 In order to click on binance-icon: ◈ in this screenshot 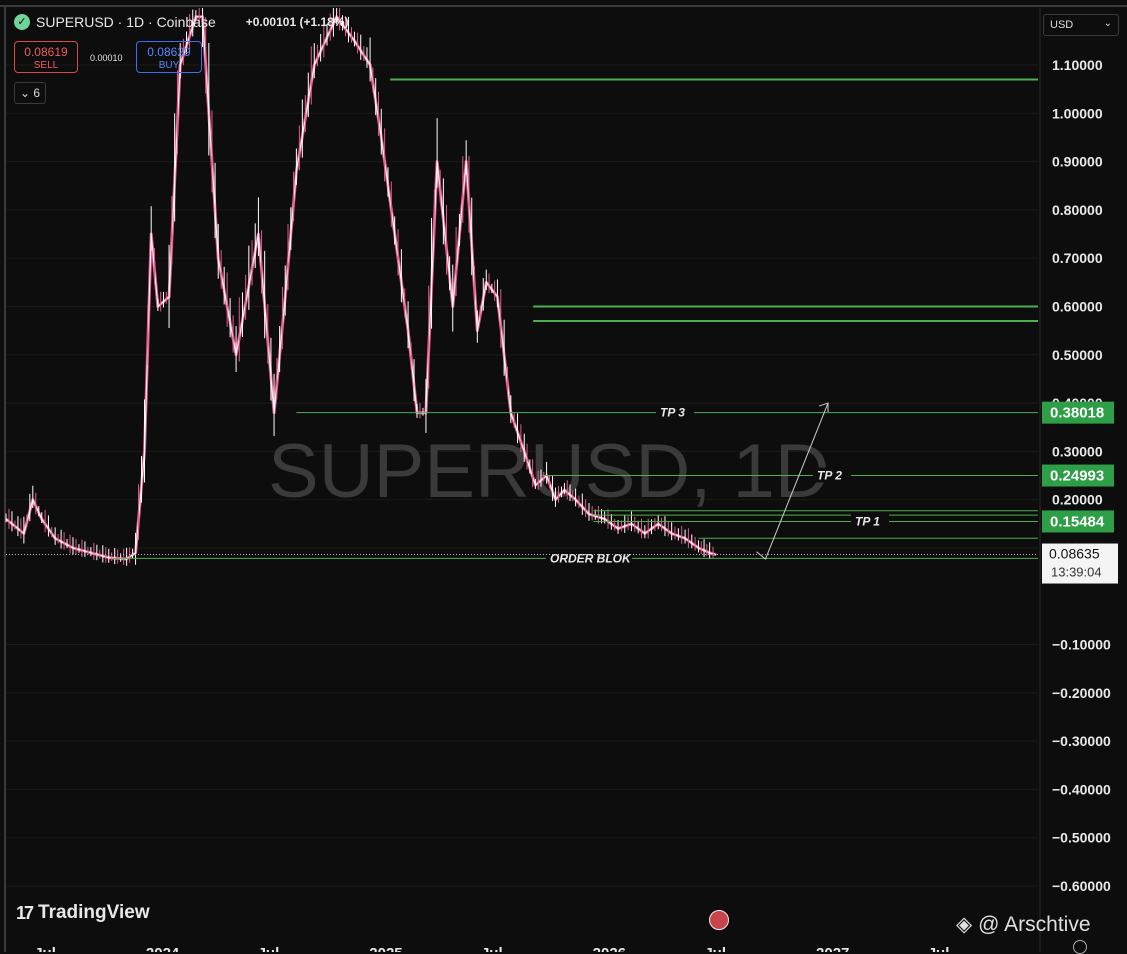, I will do `click(964, 924)`.